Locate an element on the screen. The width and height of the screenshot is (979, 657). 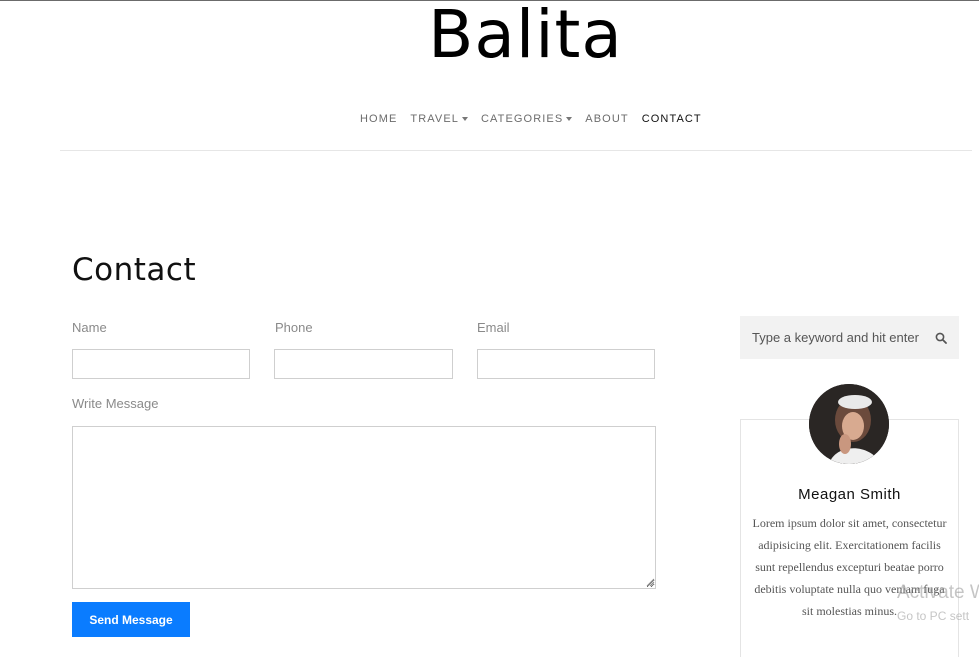
search-icon is located at coordinates (941, 338).